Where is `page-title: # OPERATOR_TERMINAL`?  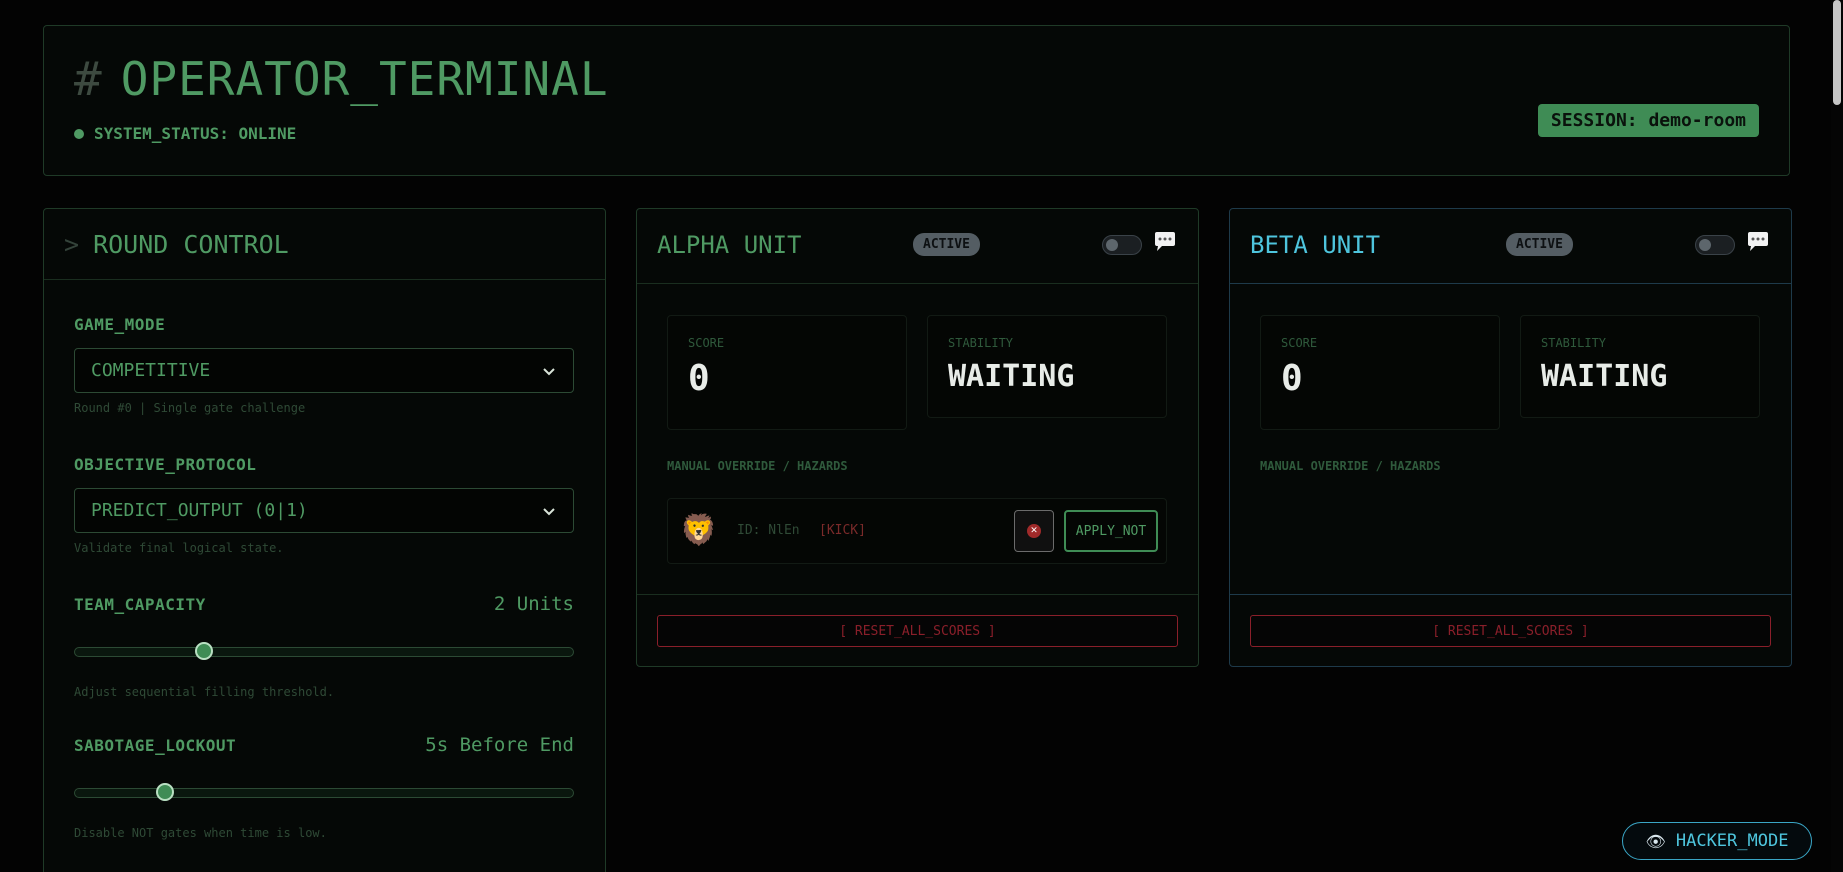 page-title: # OPERATOR_TERMINAL is located at coordinates (341, 79).